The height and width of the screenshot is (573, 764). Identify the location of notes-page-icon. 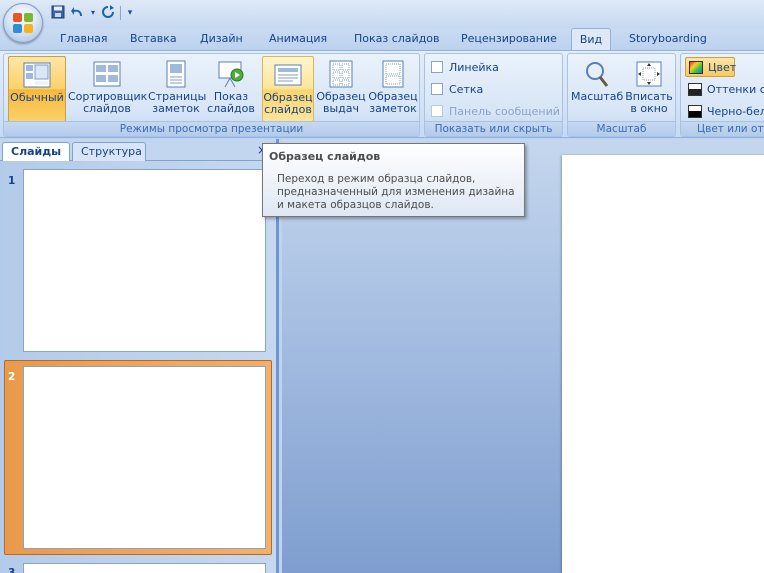
(176, 74).